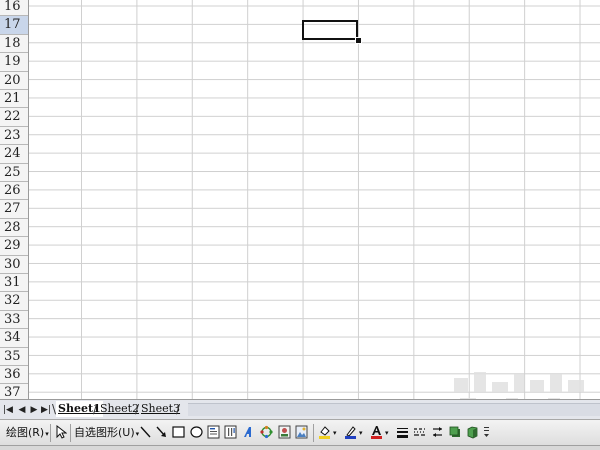 This screenshot has width=600, height=450. I want to click on sheet-tab-bar: |◀ ◀ ▶ ▶| \ Sheet1 / Sheet2 / Sheet3 /, so click(300, 409).